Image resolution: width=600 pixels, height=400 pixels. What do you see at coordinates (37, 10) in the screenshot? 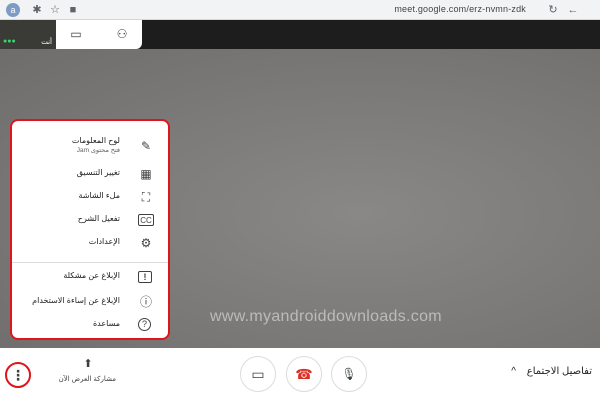
I see `extensions-icon: ✱` at bounding box center [37, 10].